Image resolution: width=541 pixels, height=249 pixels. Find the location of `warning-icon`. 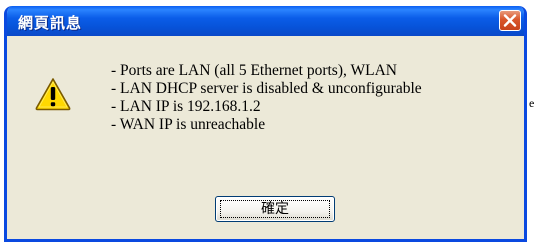

warning-icon is located at coordinates (53, 94).